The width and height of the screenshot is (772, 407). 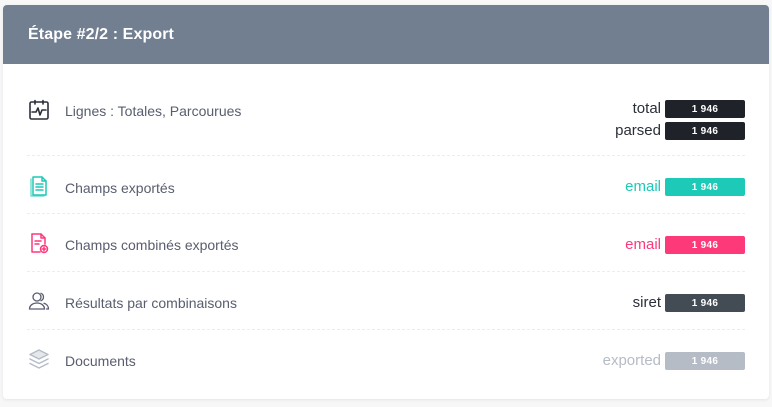 I want to click on list-item-combination-results: Résultats par combinaisons siret 1 946, so click(x=386, y=301).